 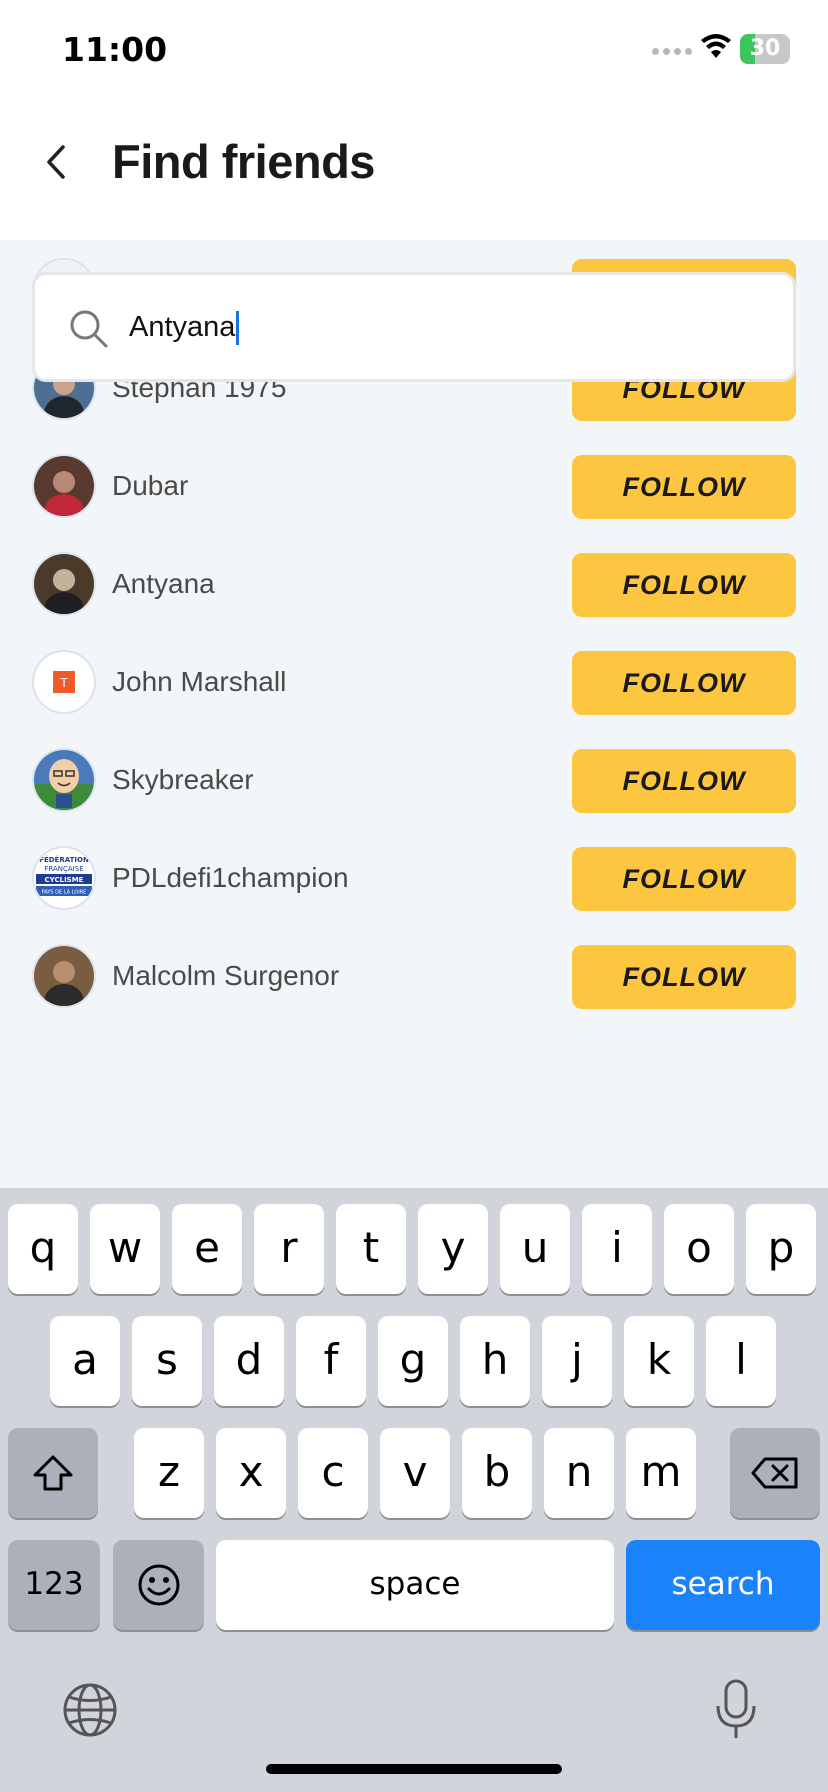 I want to click on page-title: Find friends, so click(x=243, y=161).